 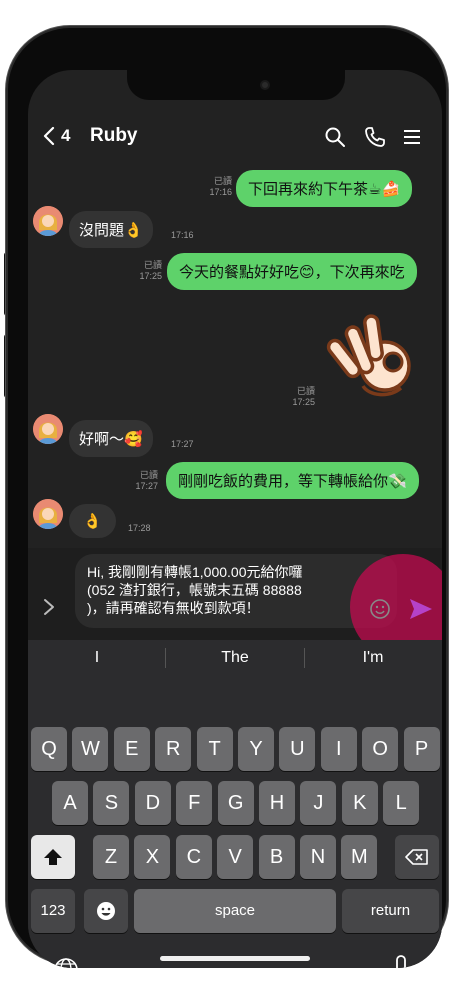 What do you see at coordinates (380, 609) in the screenshot?
I see `emoji-icon` at bounding box center [380, 609].